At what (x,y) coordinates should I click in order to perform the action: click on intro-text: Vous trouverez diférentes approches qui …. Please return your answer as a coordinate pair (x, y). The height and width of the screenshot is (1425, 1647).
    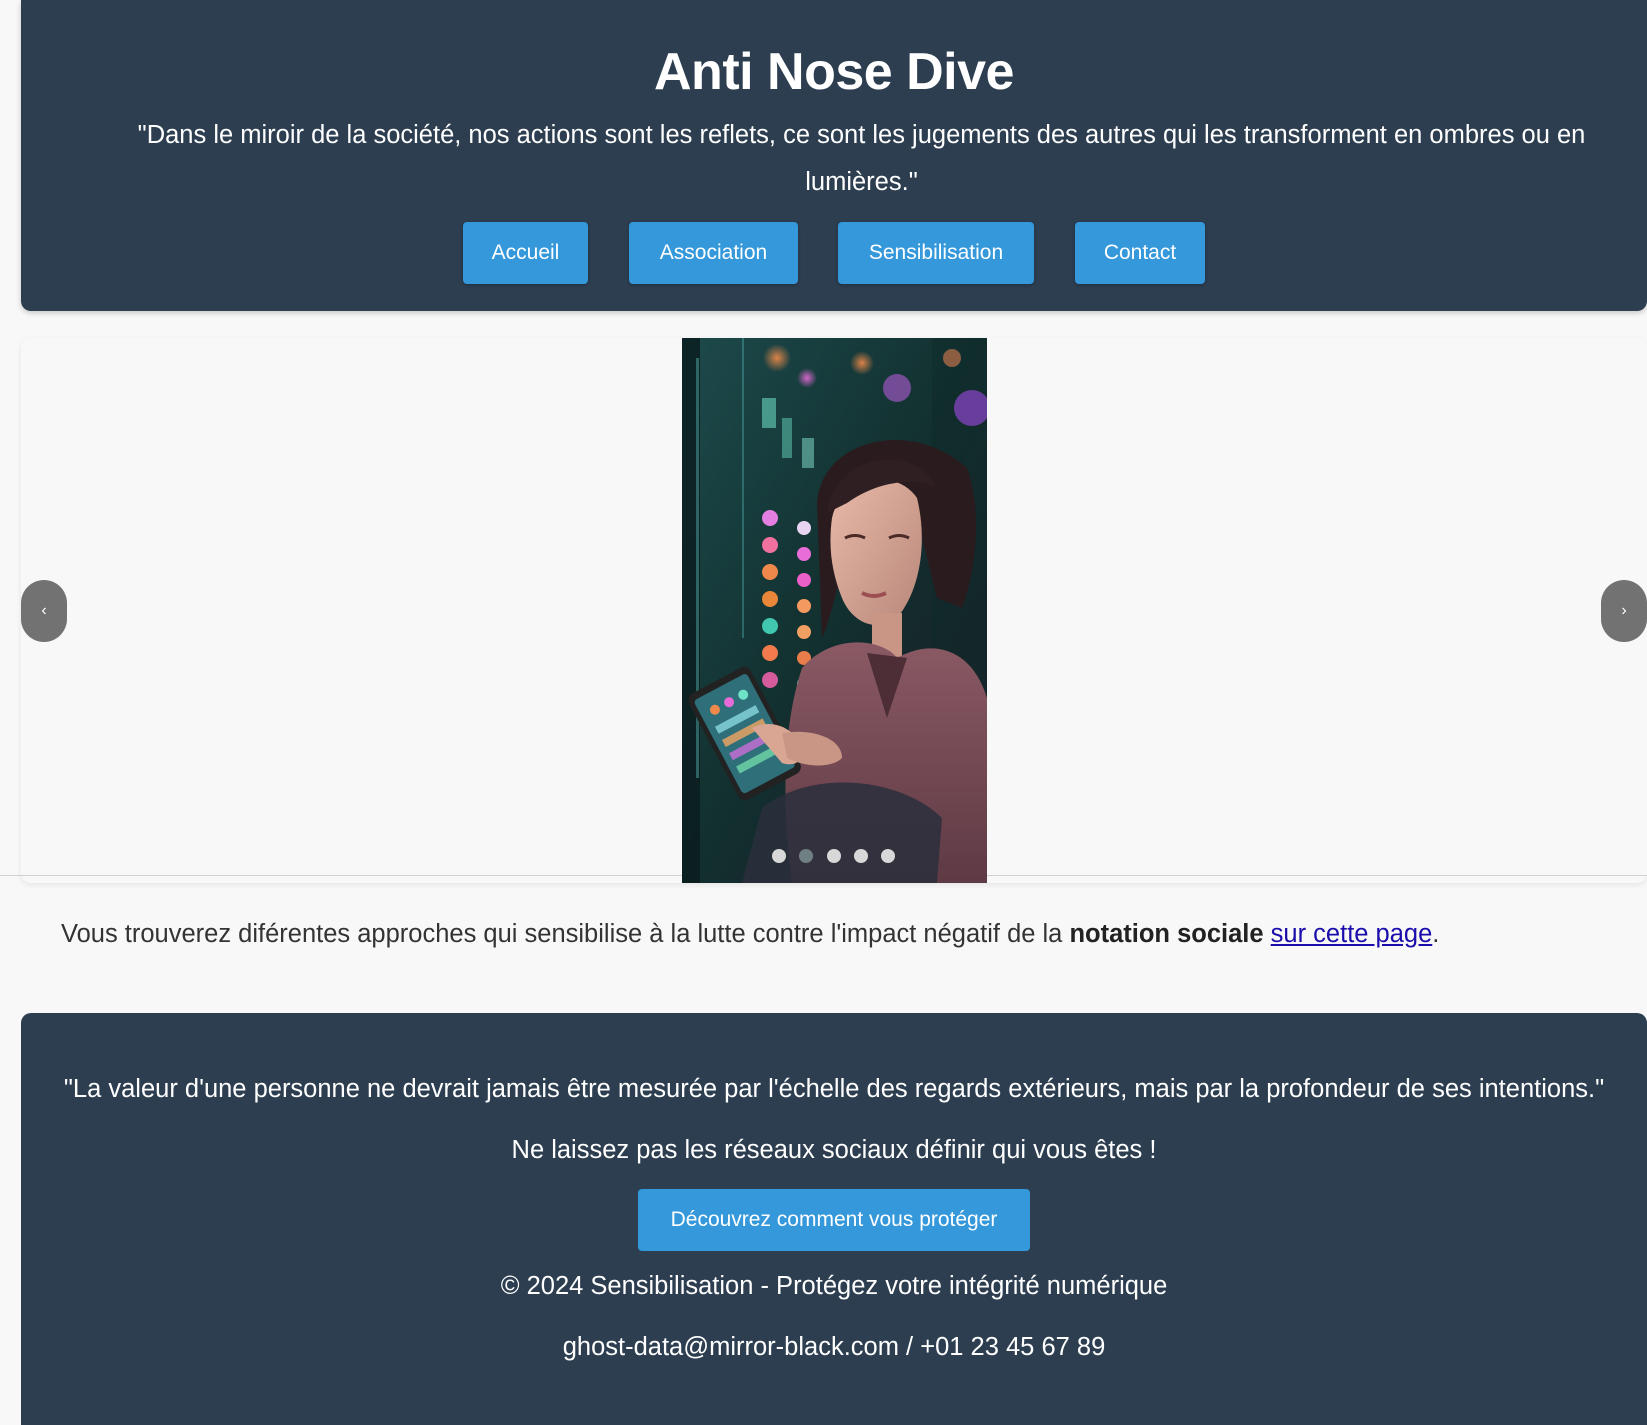
    Looking at the image, I should click on (565, 934).